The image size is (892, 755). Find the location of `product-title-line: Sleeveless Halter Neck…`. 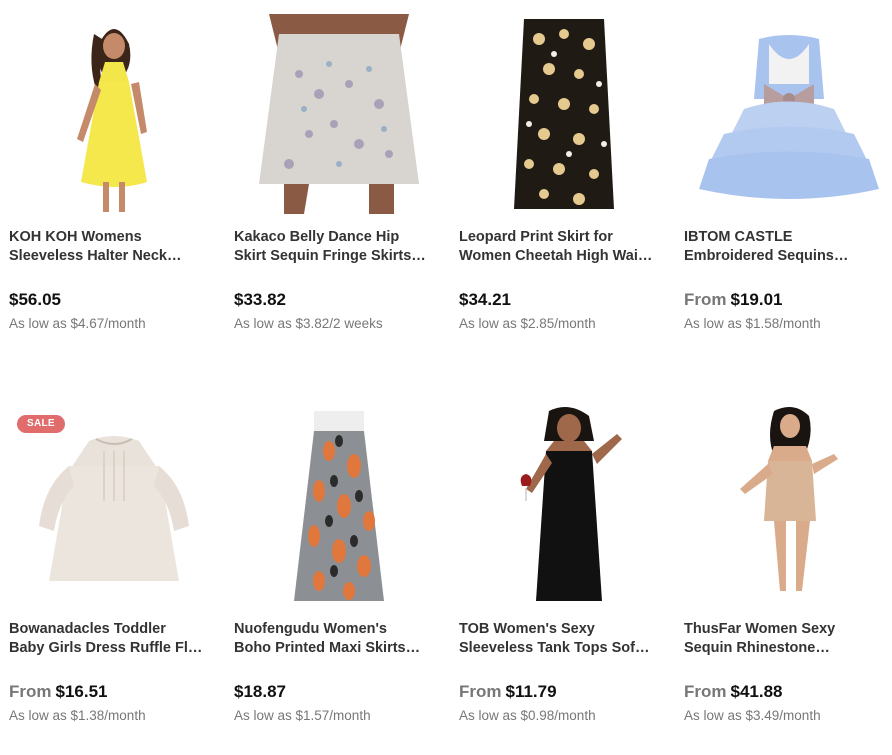

product-title-line: Sleeveless Halter Neck… is located at coordinates (111, 256).